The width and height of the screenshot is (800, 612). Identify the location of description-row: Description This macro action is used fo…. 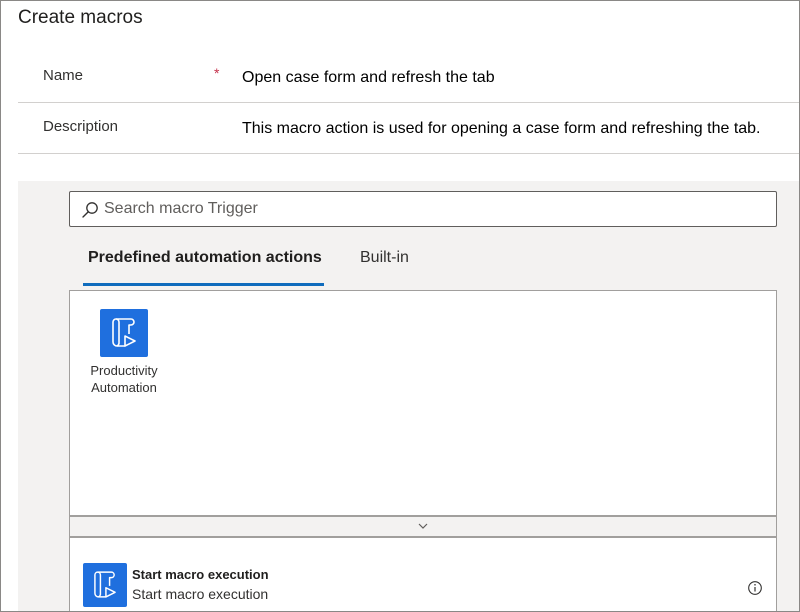
(408, 128).